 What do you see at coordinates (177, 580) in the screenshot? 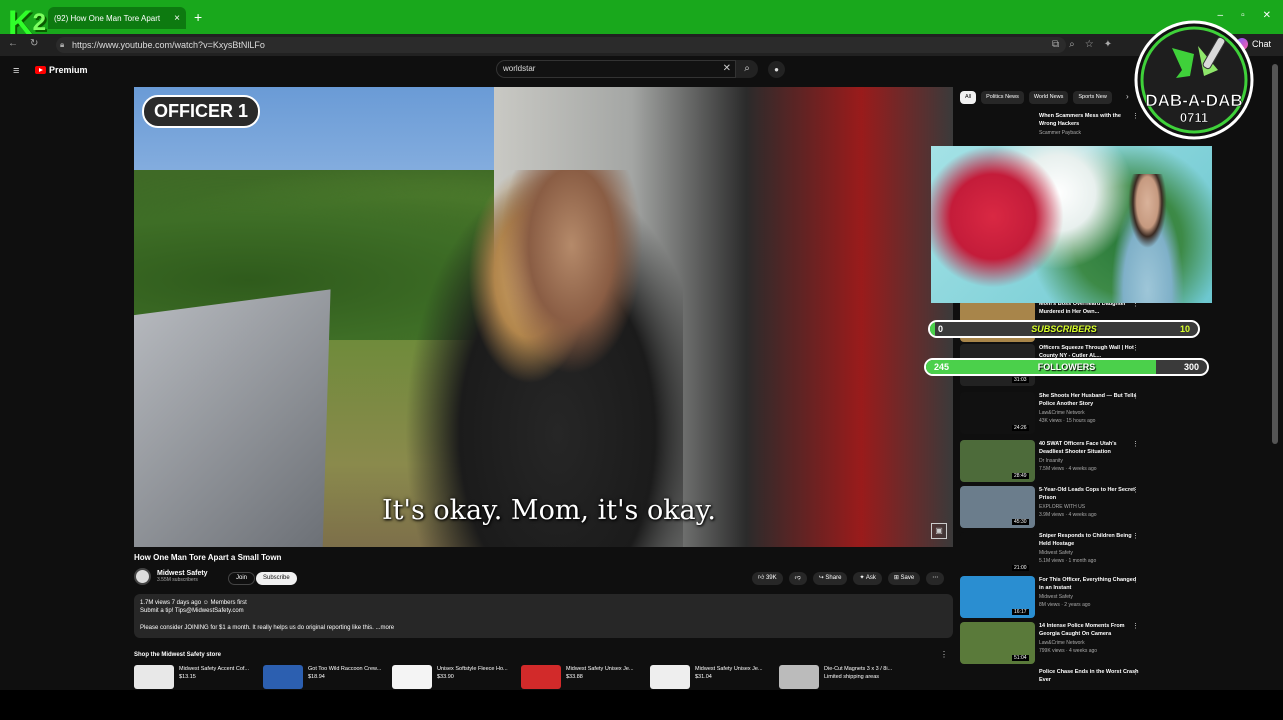
I see `subscriber-count: 3.55M subscribers` at bounding box center [177, 580].